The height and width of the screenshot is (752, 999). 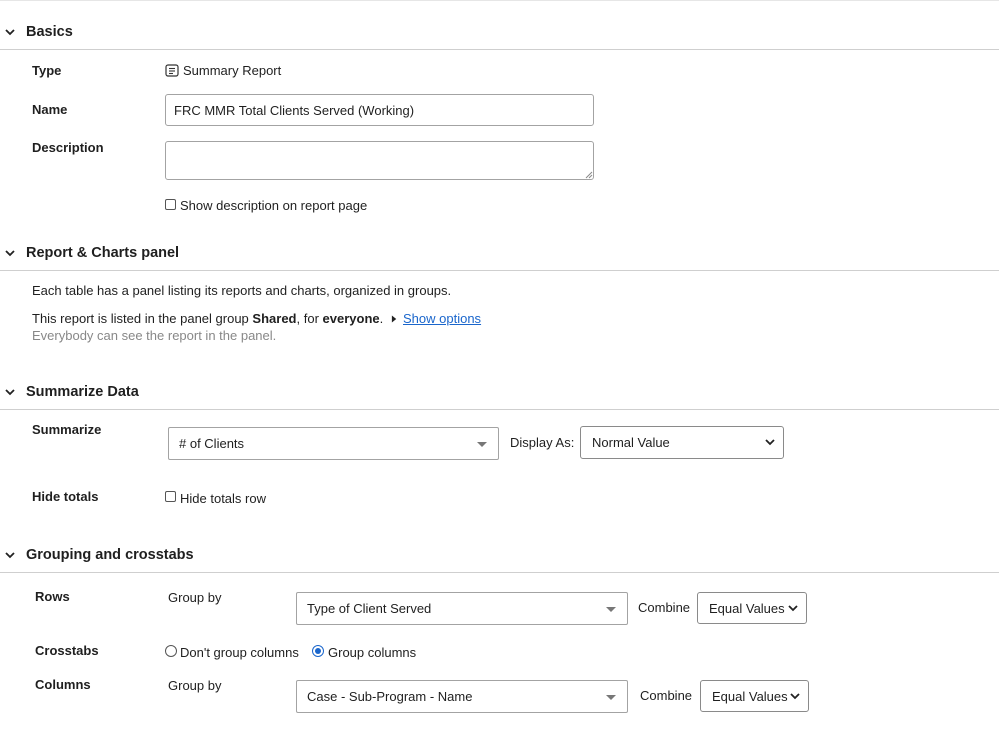 I want to click on section-header-panel: Report & Charts panel, so click(x=499, y=254).